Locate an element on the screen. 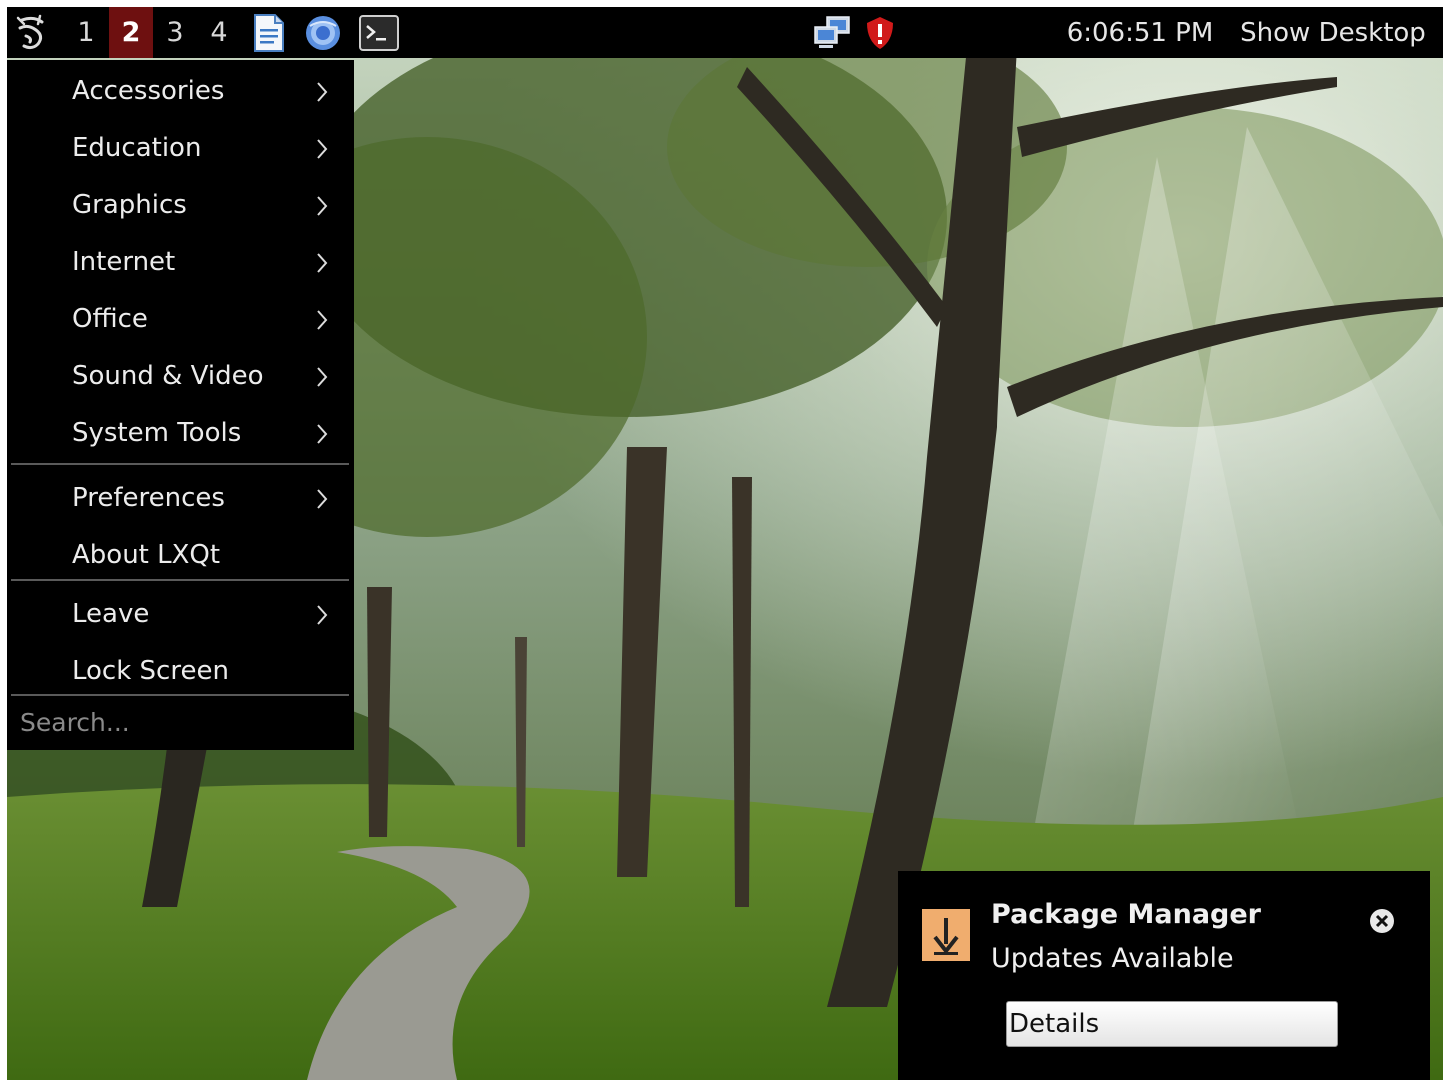 Image resolution: width=1449 pixels, height=1081 pixels. menu-item-accessories: Accessories is located at coordinates (180, 91).